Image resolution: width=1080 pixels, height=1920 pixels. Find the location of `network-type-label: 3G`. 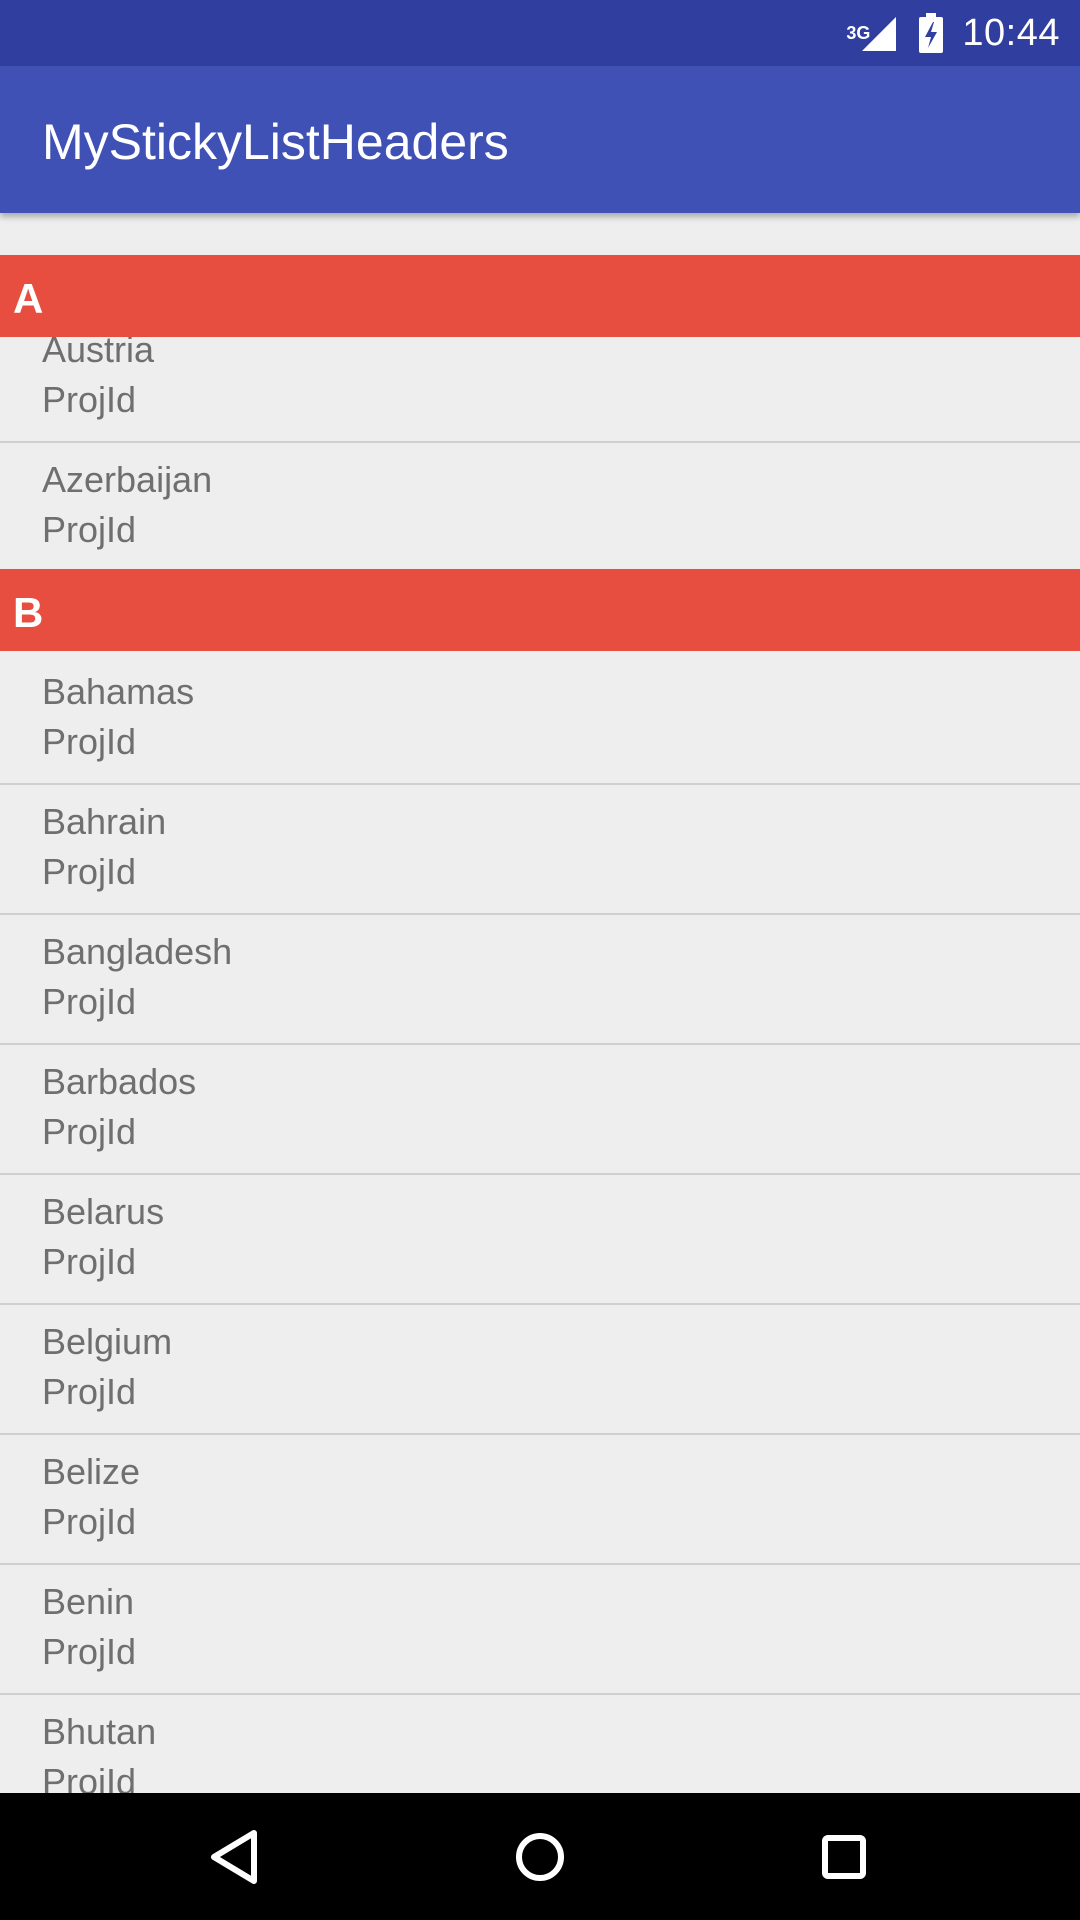

network-type-label: 3G is located at coordinates (858, 33).